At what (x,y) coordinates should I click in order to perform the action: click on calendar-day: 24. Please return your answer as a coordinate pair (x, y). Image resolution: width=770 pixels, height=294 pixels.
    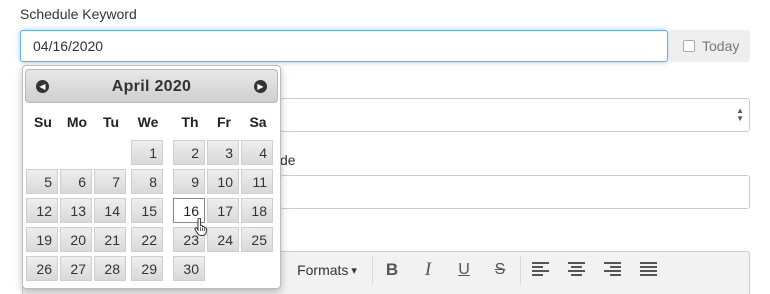
    Looking at the image, I should click on (223, 239).